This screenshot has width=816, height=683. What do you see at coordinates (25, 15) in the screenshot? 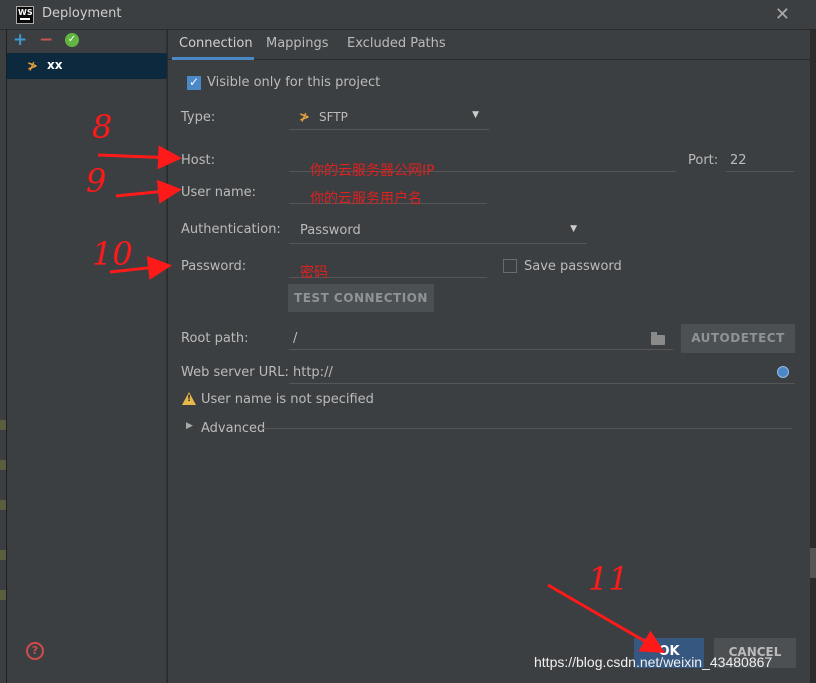
I see `webstorm-logo-icon: WS` at bounding box center [25, 15].